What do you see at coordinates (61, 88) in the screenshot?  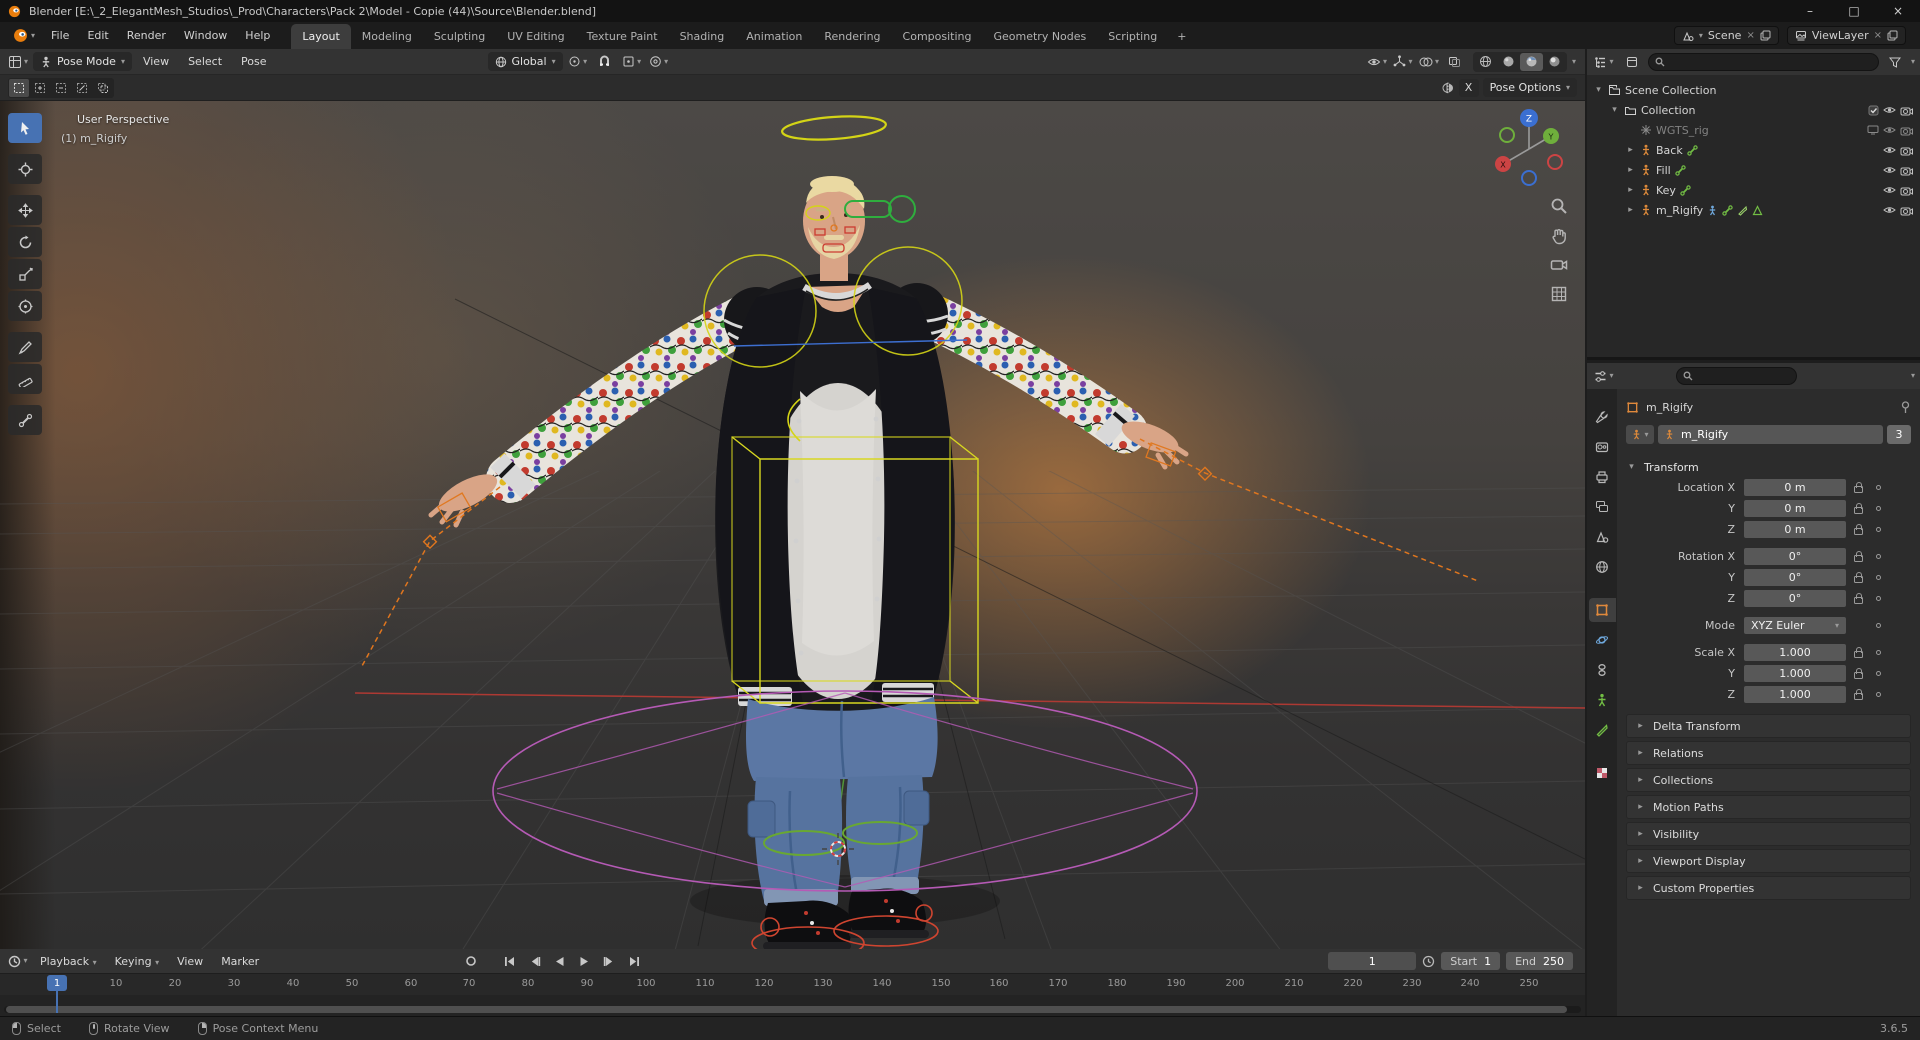 I see `select-mode-subtract-button` at bounding box center [61, 88].